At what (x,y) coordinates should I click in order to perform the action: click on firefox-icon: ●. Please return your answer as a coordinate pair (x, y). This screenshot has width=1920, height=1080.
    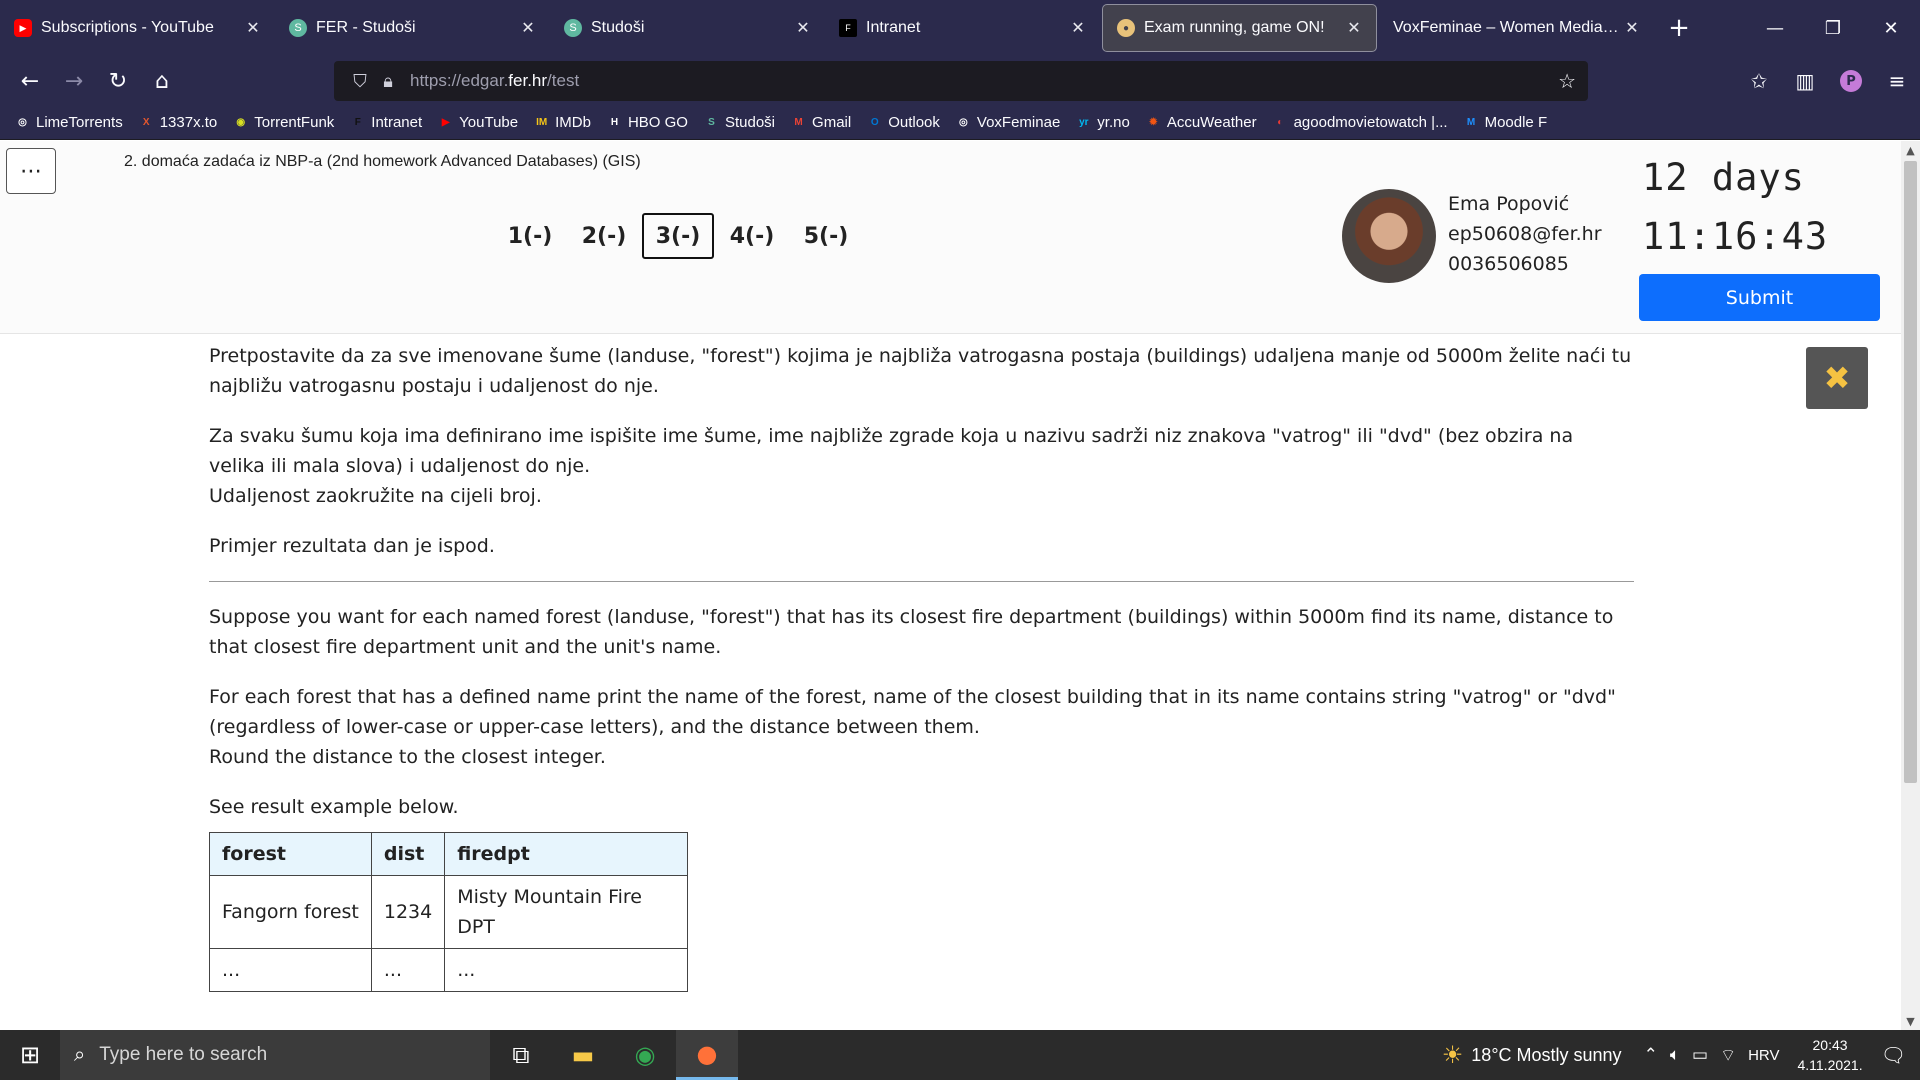
    Looking at the image, I should click on (707, 1055).